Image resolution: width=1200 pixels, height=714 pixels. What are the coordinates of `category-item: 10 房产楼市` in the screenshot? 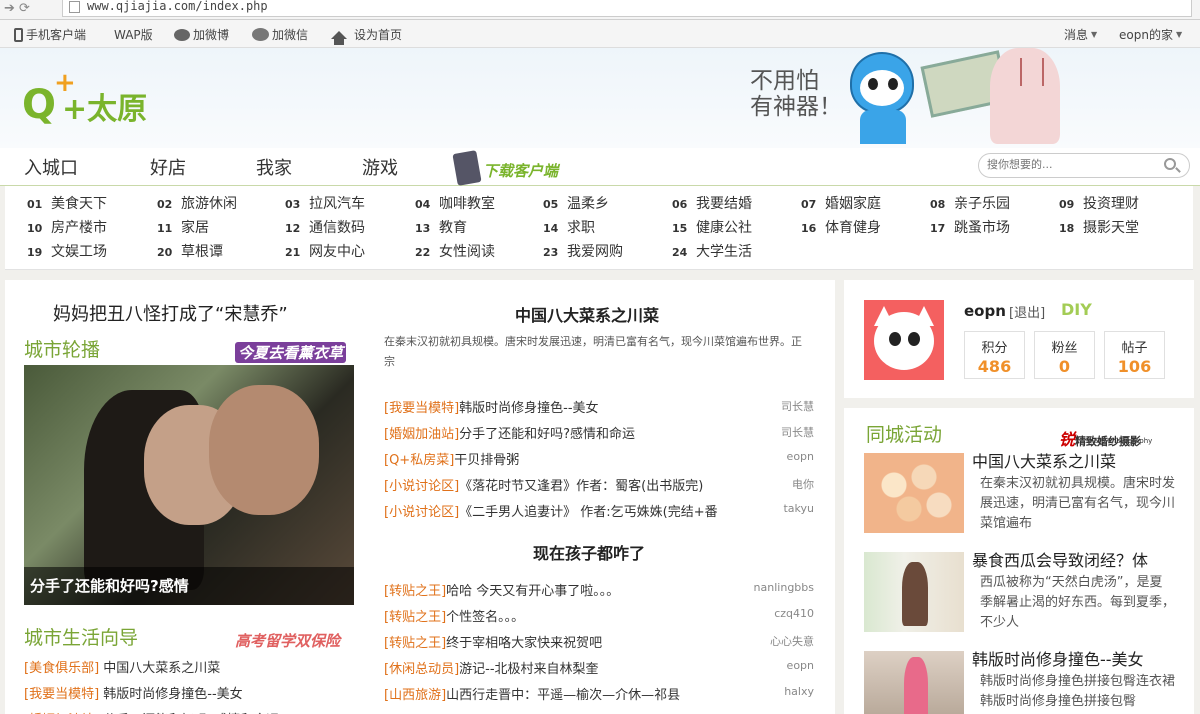 It's located at (67, 227).